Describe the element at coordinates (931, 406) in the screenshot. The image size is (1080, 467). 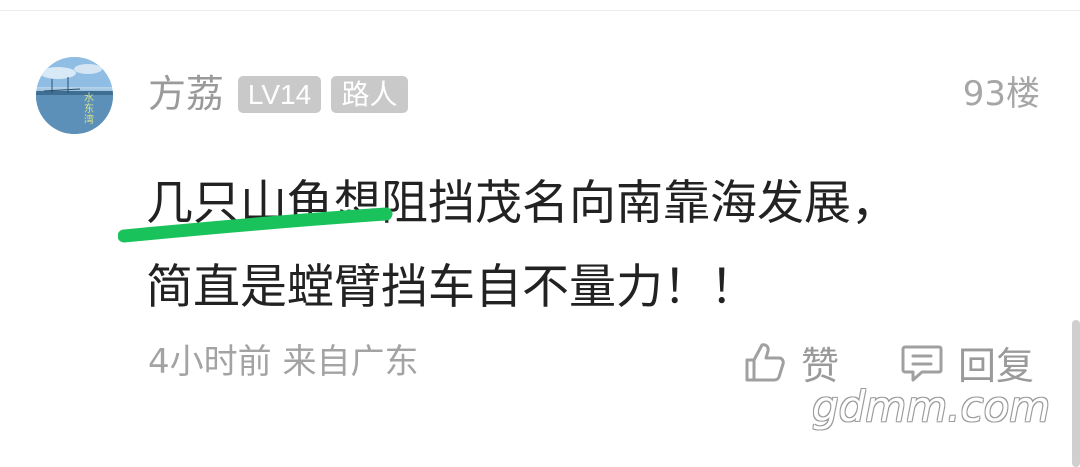
I see `watermark: gdmm.com` at that location.